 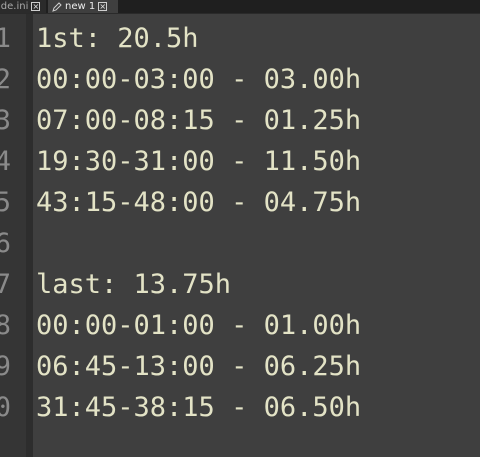 What do you see at coordinates (14, 6) in the screenshot?
I see `tab-label: ide.ini` at bounding box center [14, 6].